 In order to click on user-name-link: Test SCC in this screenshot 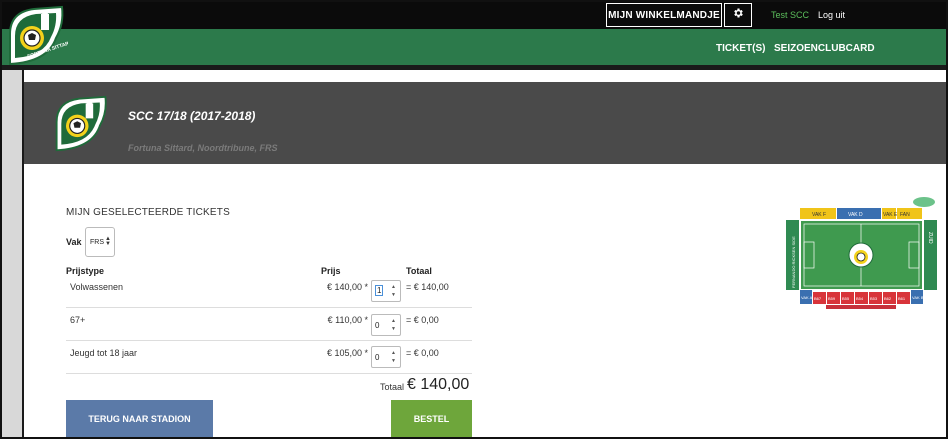, I will do `click(790, 15)`.